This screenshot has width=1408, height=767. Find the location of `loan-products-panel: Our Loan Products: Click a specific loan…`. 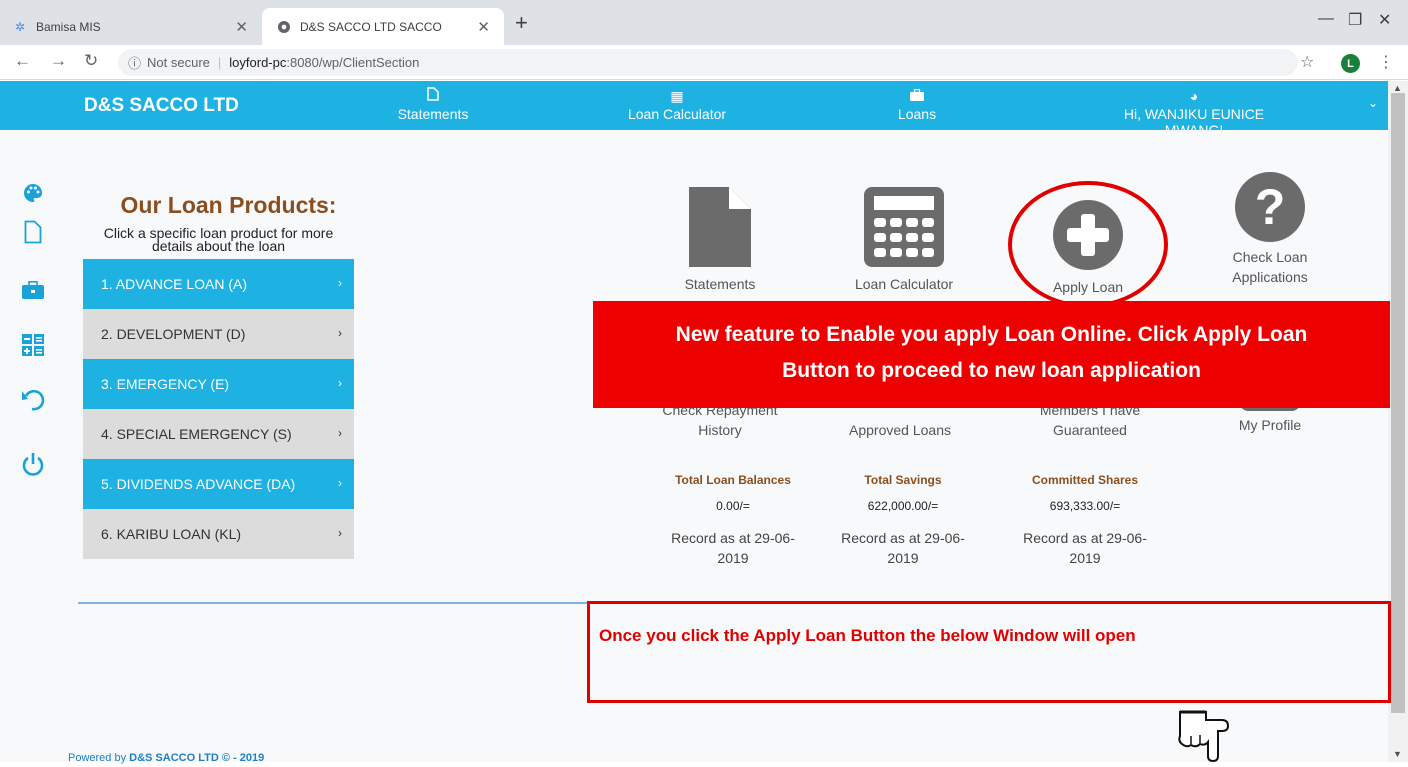

loan-products-panel: Our Loan Products: Click a specific loan… is located at coordinates (218, 375).